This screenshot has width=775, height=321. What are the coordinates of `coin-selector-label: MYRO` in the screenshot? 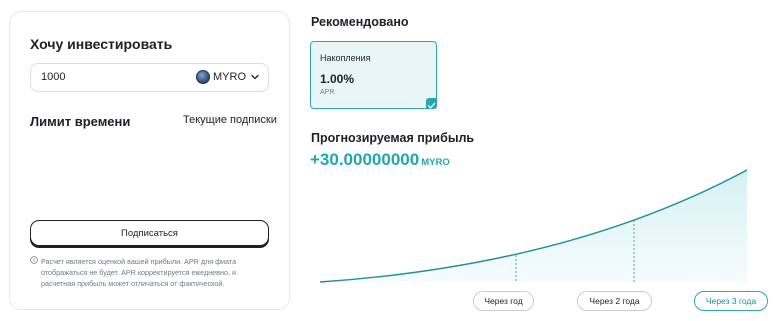 It's located at (229, 77).